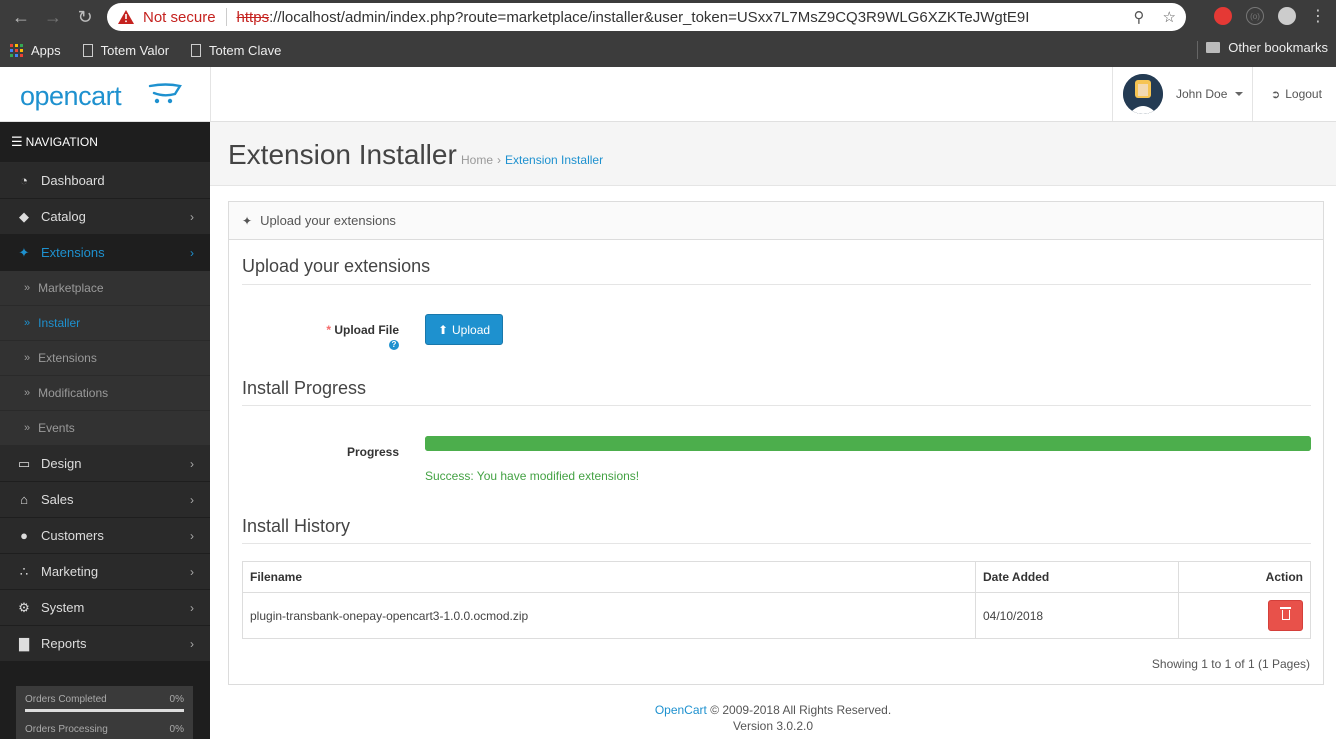 The height and width of the screenshot is (739, 1336). Describe the element at coordinates (554, 160) in the screenshot. I see `breadcrumb-current: Extension Installer` at that location.